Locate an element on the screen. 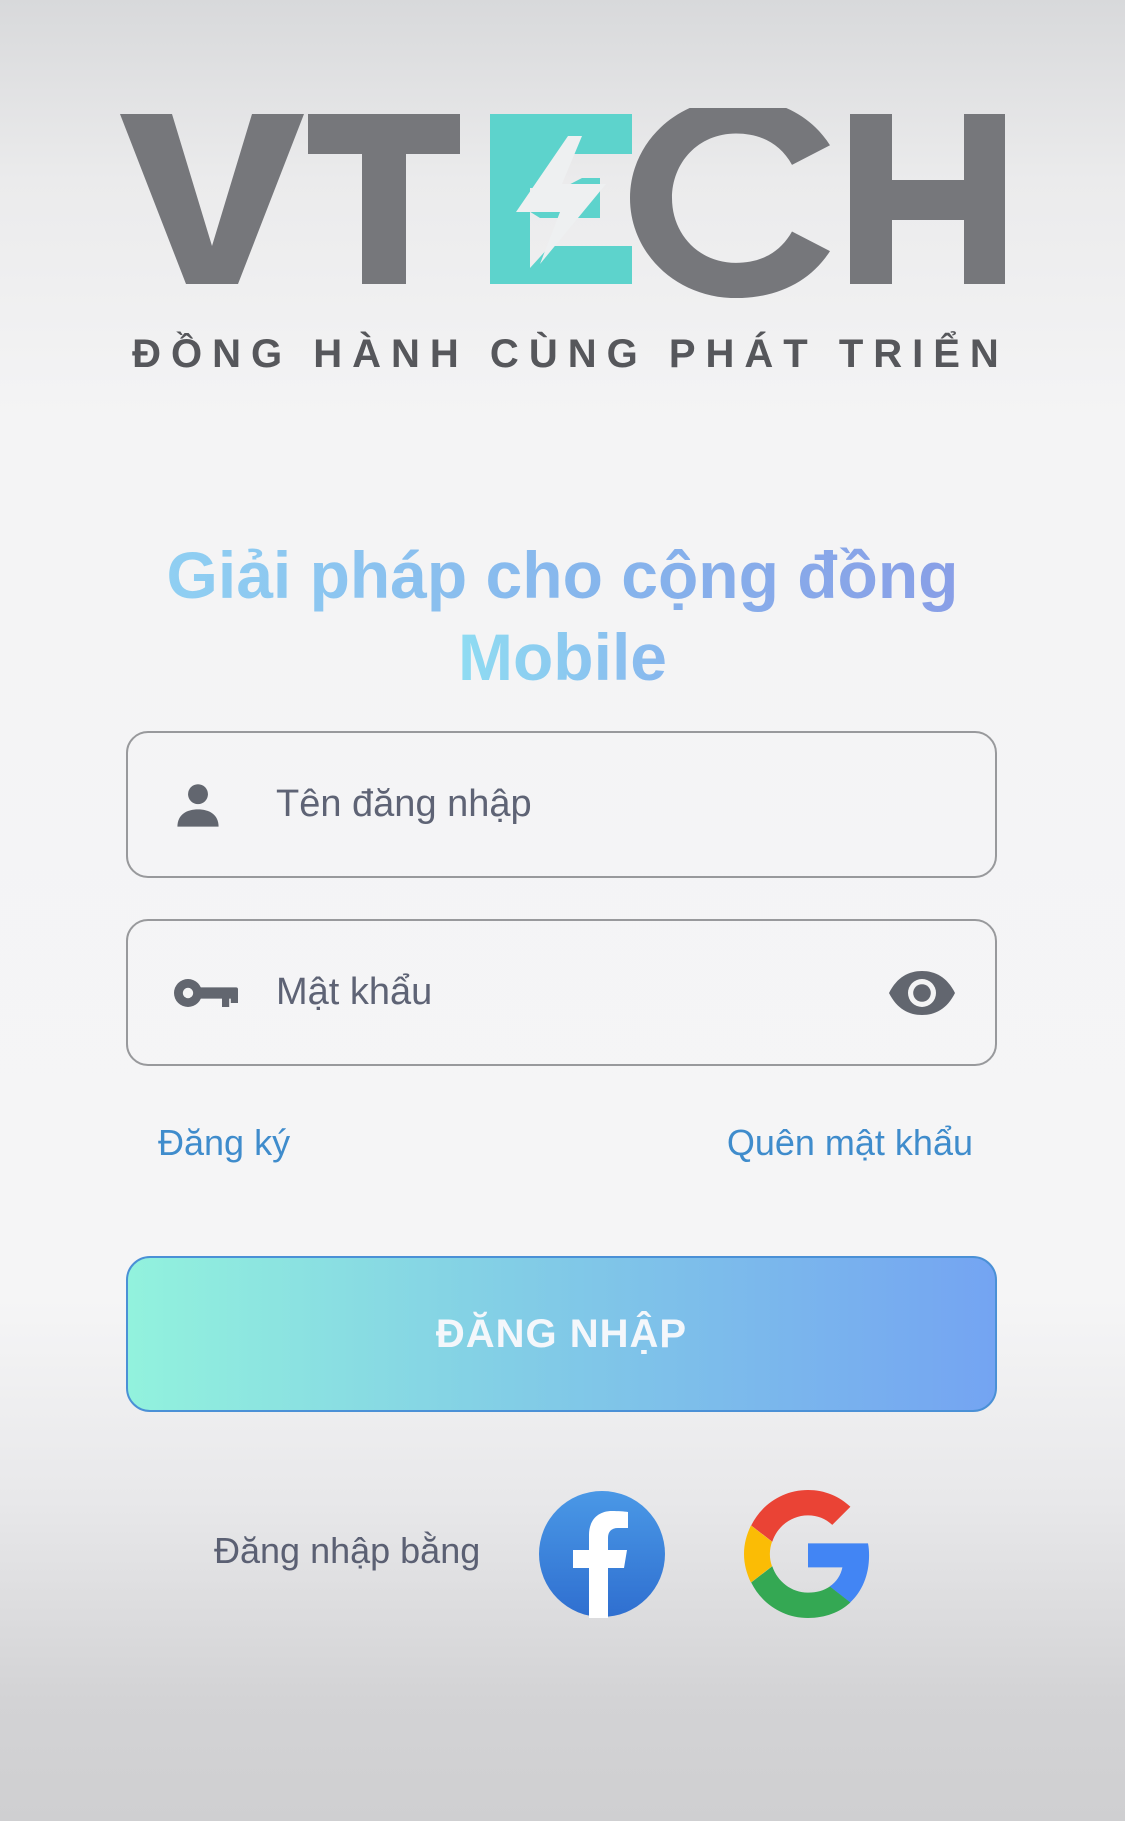 This screenshot has width=1125, height=1821. password-field is located at coordinates (561, 992).